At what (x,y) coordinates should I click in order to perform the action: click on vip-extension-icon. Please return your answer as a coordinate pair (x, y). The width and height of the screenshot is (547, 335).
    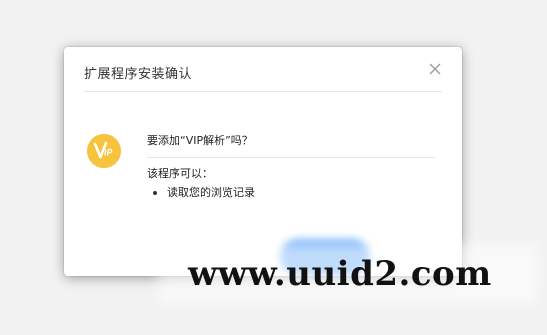
    Looking at the image, I should click on (104, 151).